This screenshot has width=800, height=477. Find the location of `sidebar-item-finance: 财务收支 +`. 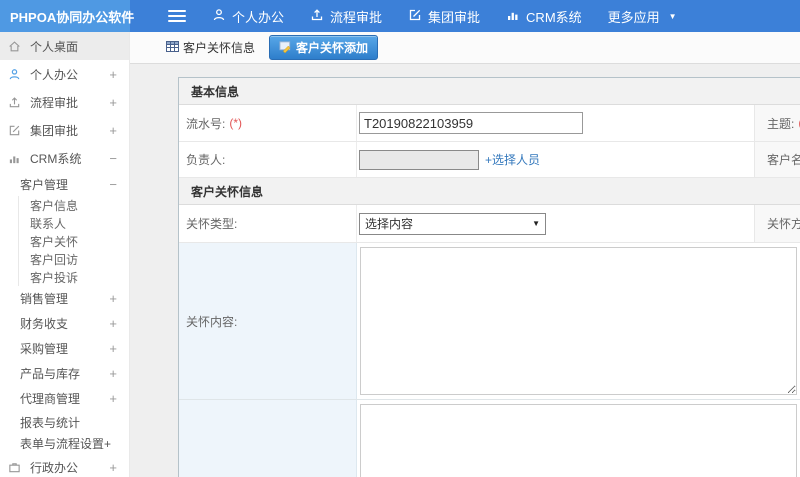

sidebar-item-finance: 财务收支 + is located at coordinates (64, 323).